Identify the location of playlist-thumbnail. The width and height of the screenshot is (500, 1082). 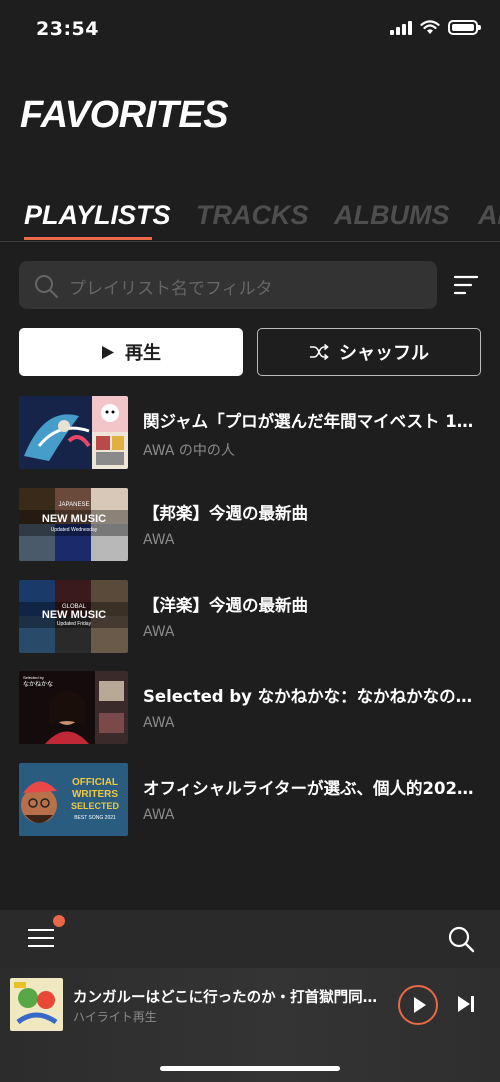
(73, 432).